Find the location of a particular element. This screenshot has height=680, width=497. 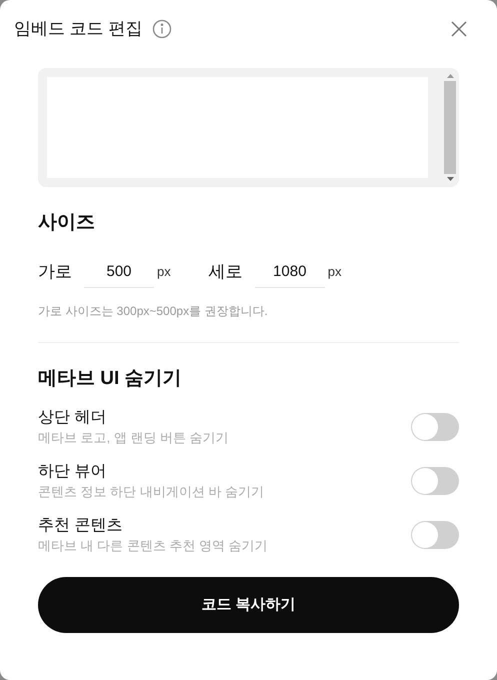

option-description: 메타브 내 다른 콘텐츠 추천 영역 숨기기 is located at coordinates (153, 546).